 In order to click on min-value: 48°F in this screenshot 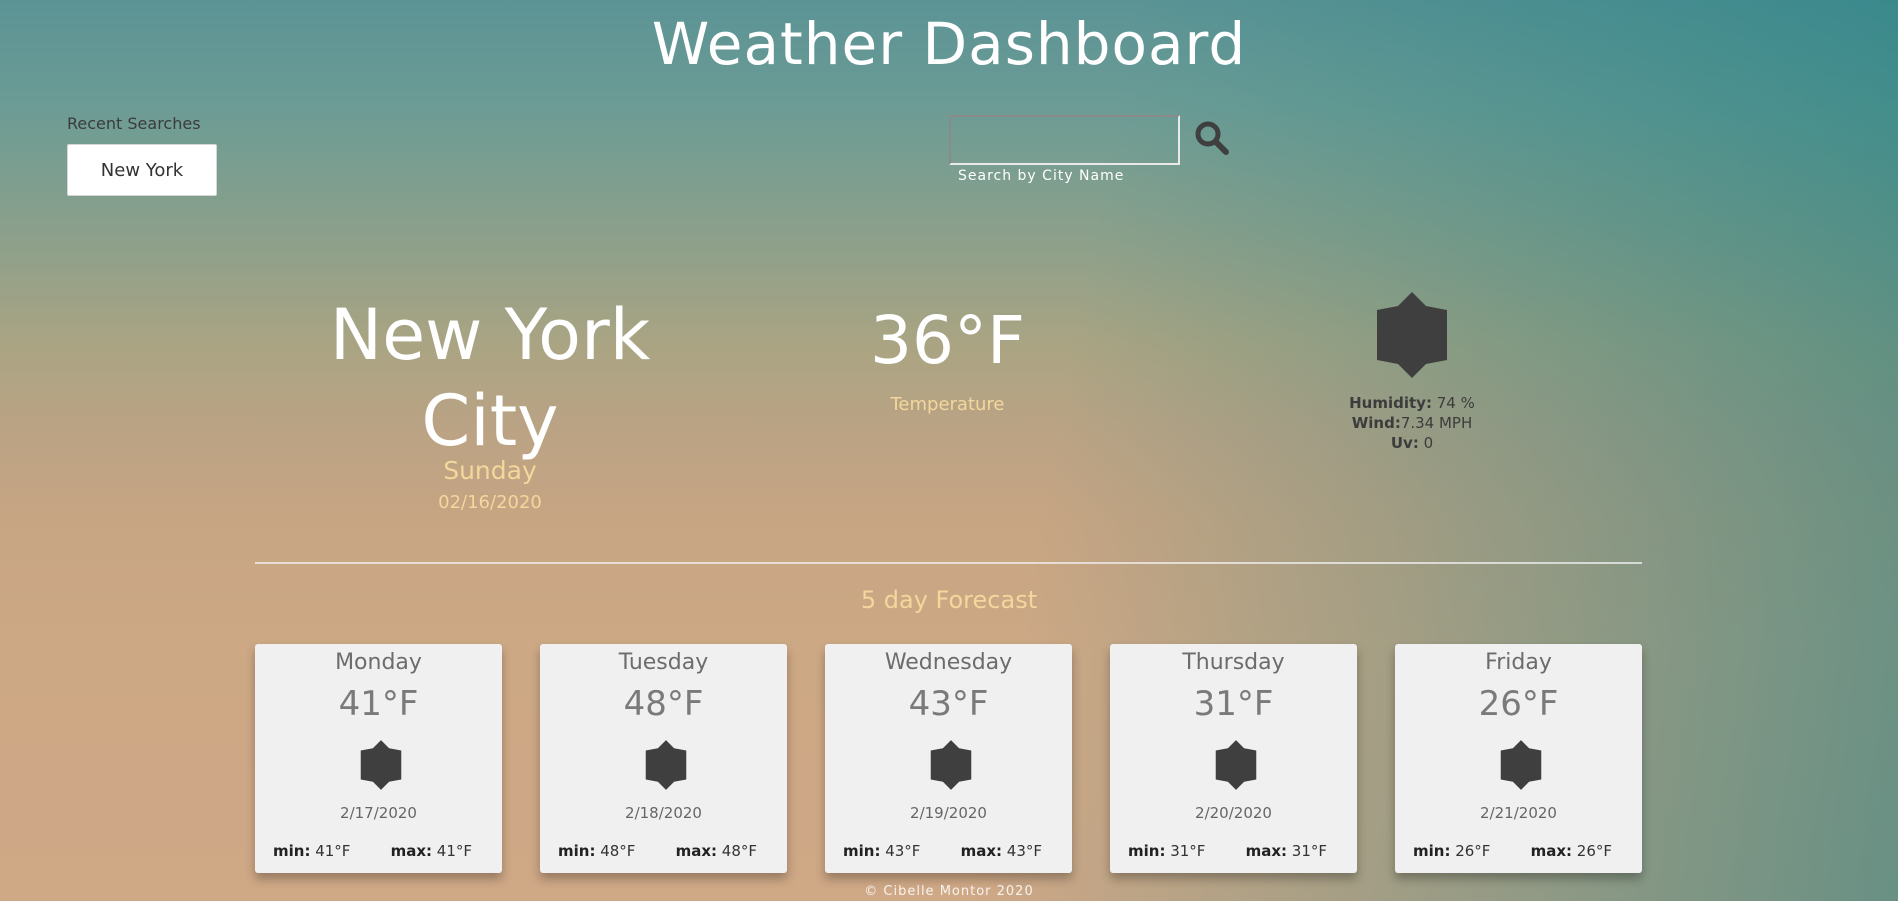, I will do `click(615, 851)`.